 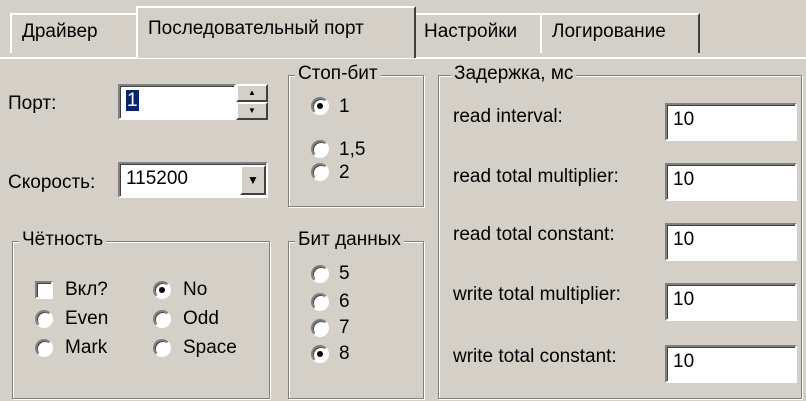 I want to click on stop-bits-group: Стоп-бит 1 1,5 2, so click(x=356, y=135).